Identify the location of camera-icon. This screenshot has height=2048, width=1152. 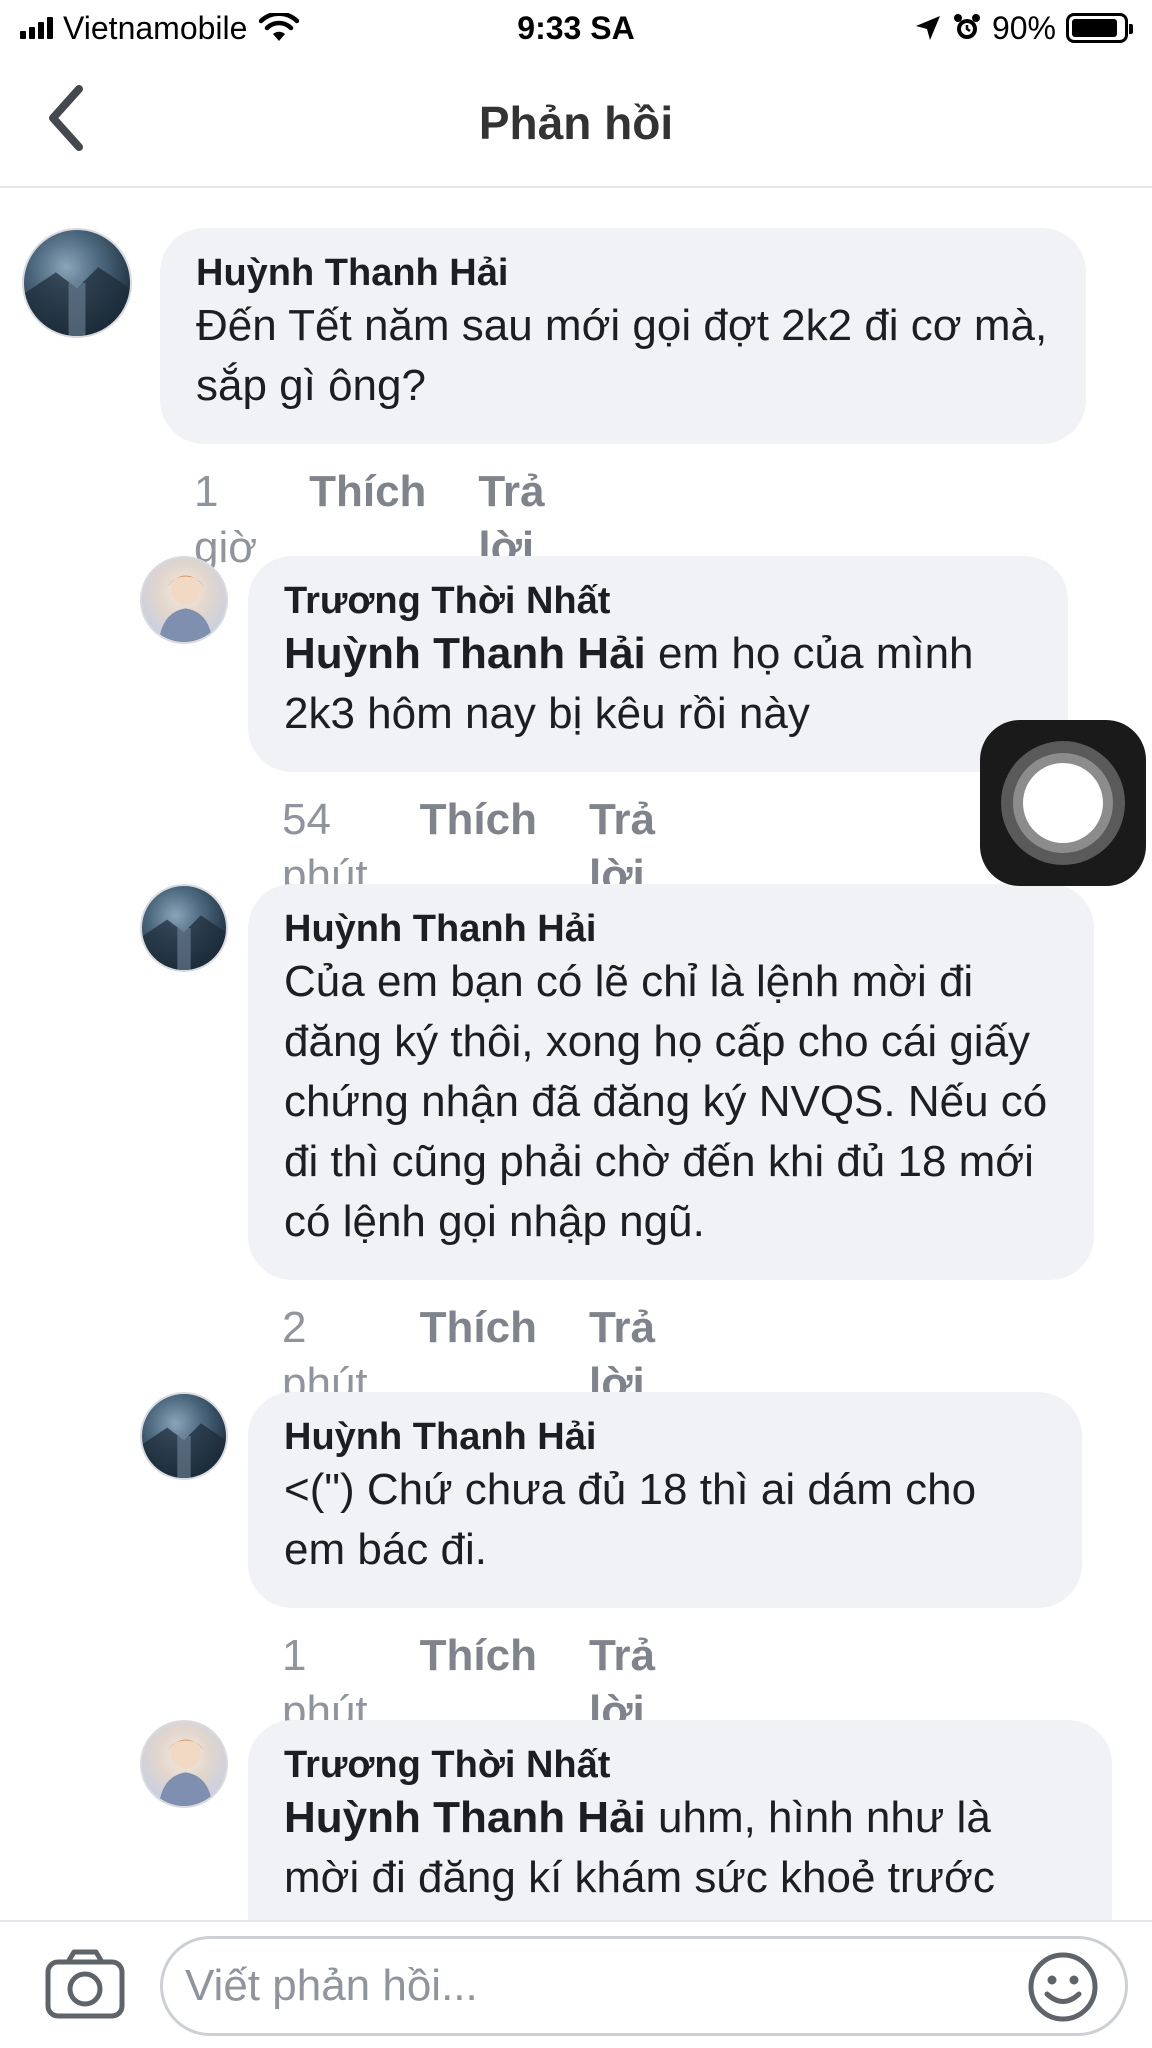
(85, 1984).